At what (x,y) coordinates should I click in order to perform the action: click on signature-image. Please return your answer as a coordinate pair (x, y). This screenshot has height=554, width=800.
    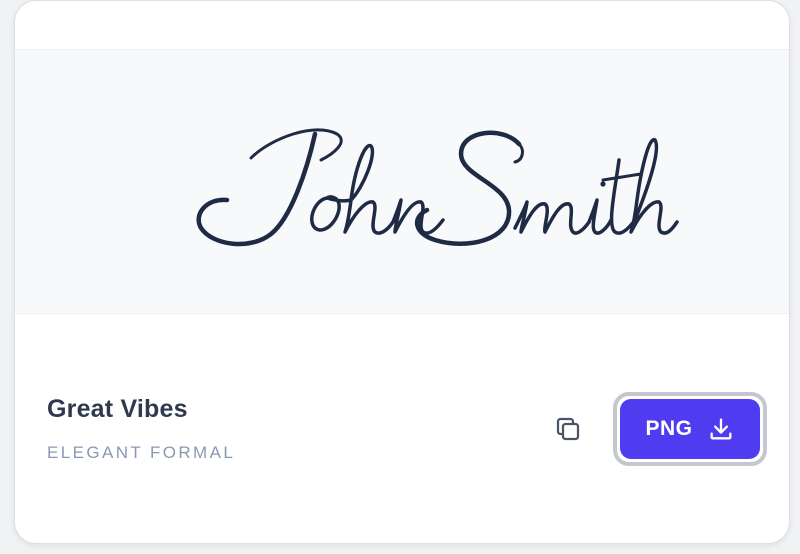
    Looking at the image, I should click on (437, 187).